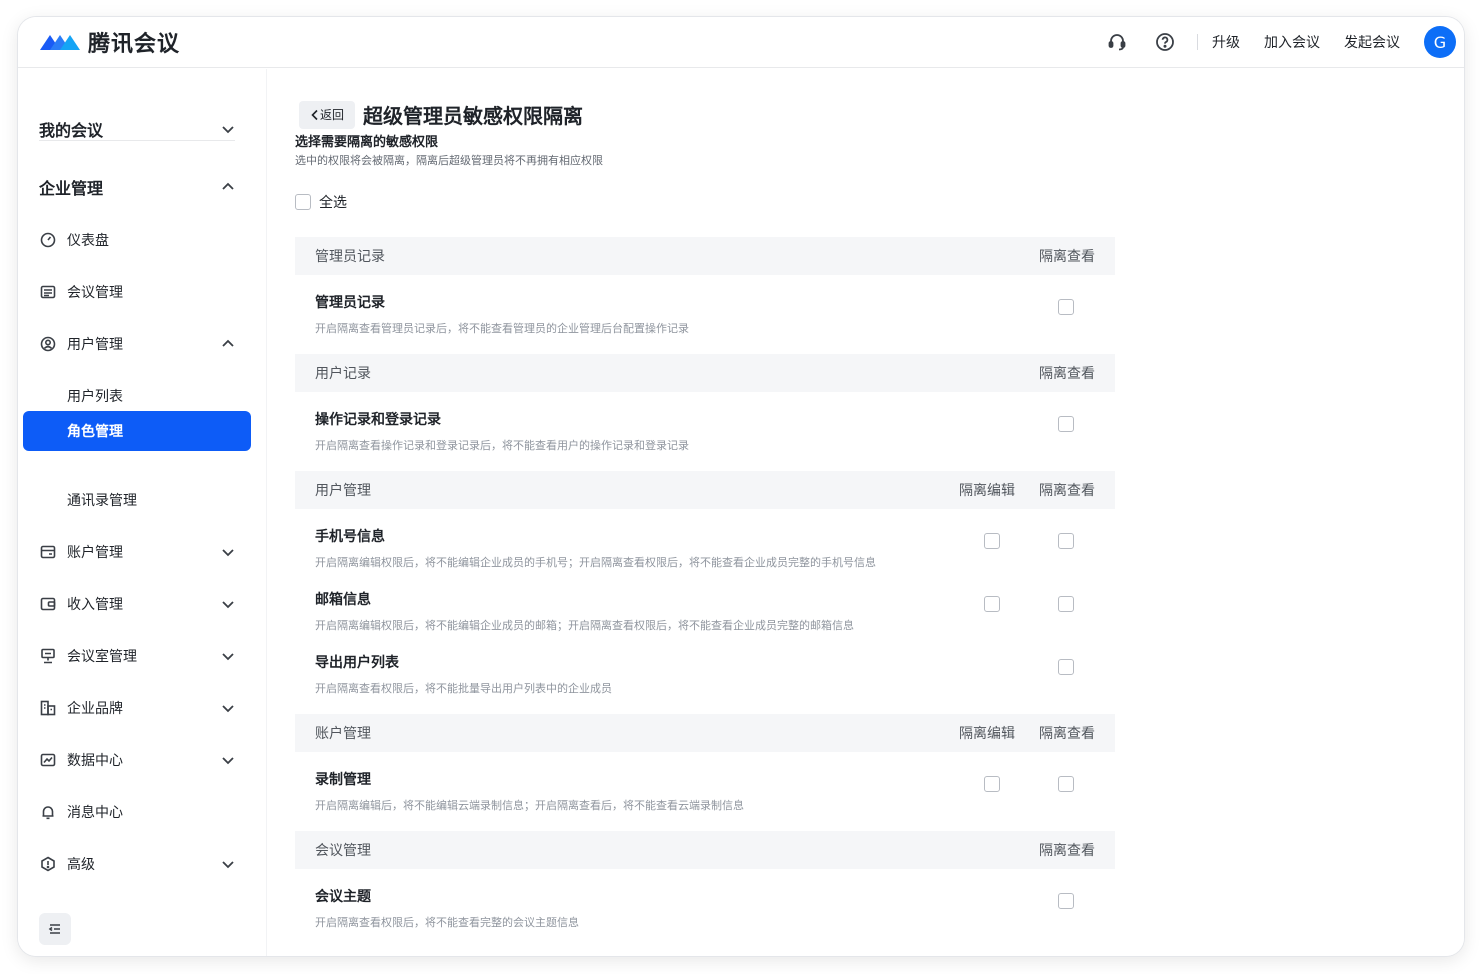 The width and height of the screenshot is (1482, 974). I want to click on group-header-user-management: 用户管理 隔离编辑 隔离查看, so click(705, 490).